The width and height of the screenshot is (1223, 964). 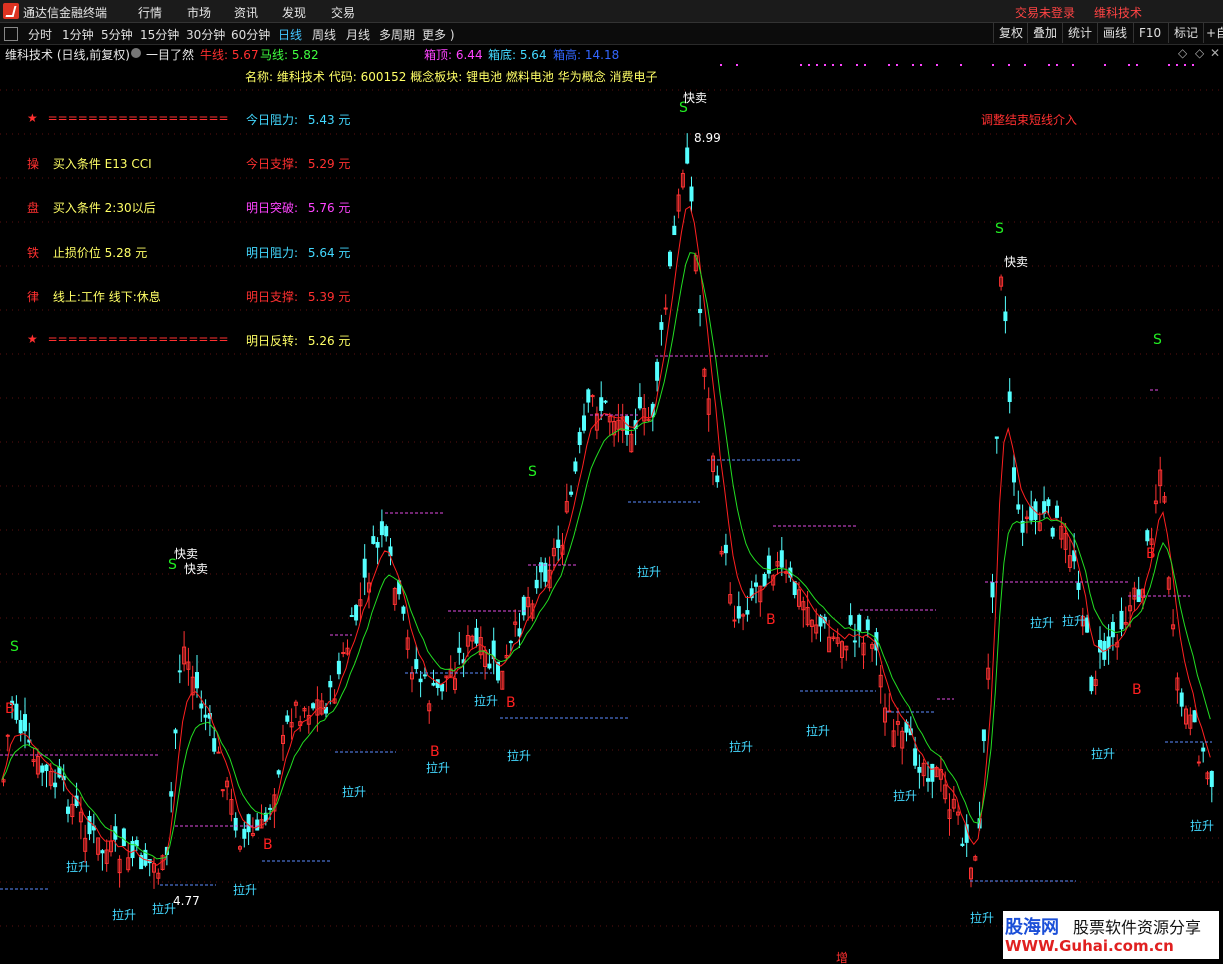 What do you see at coordinates (150, 12) in the screenshot?
I see `menu-quotes: 行情` at bounding box center [150, 12].